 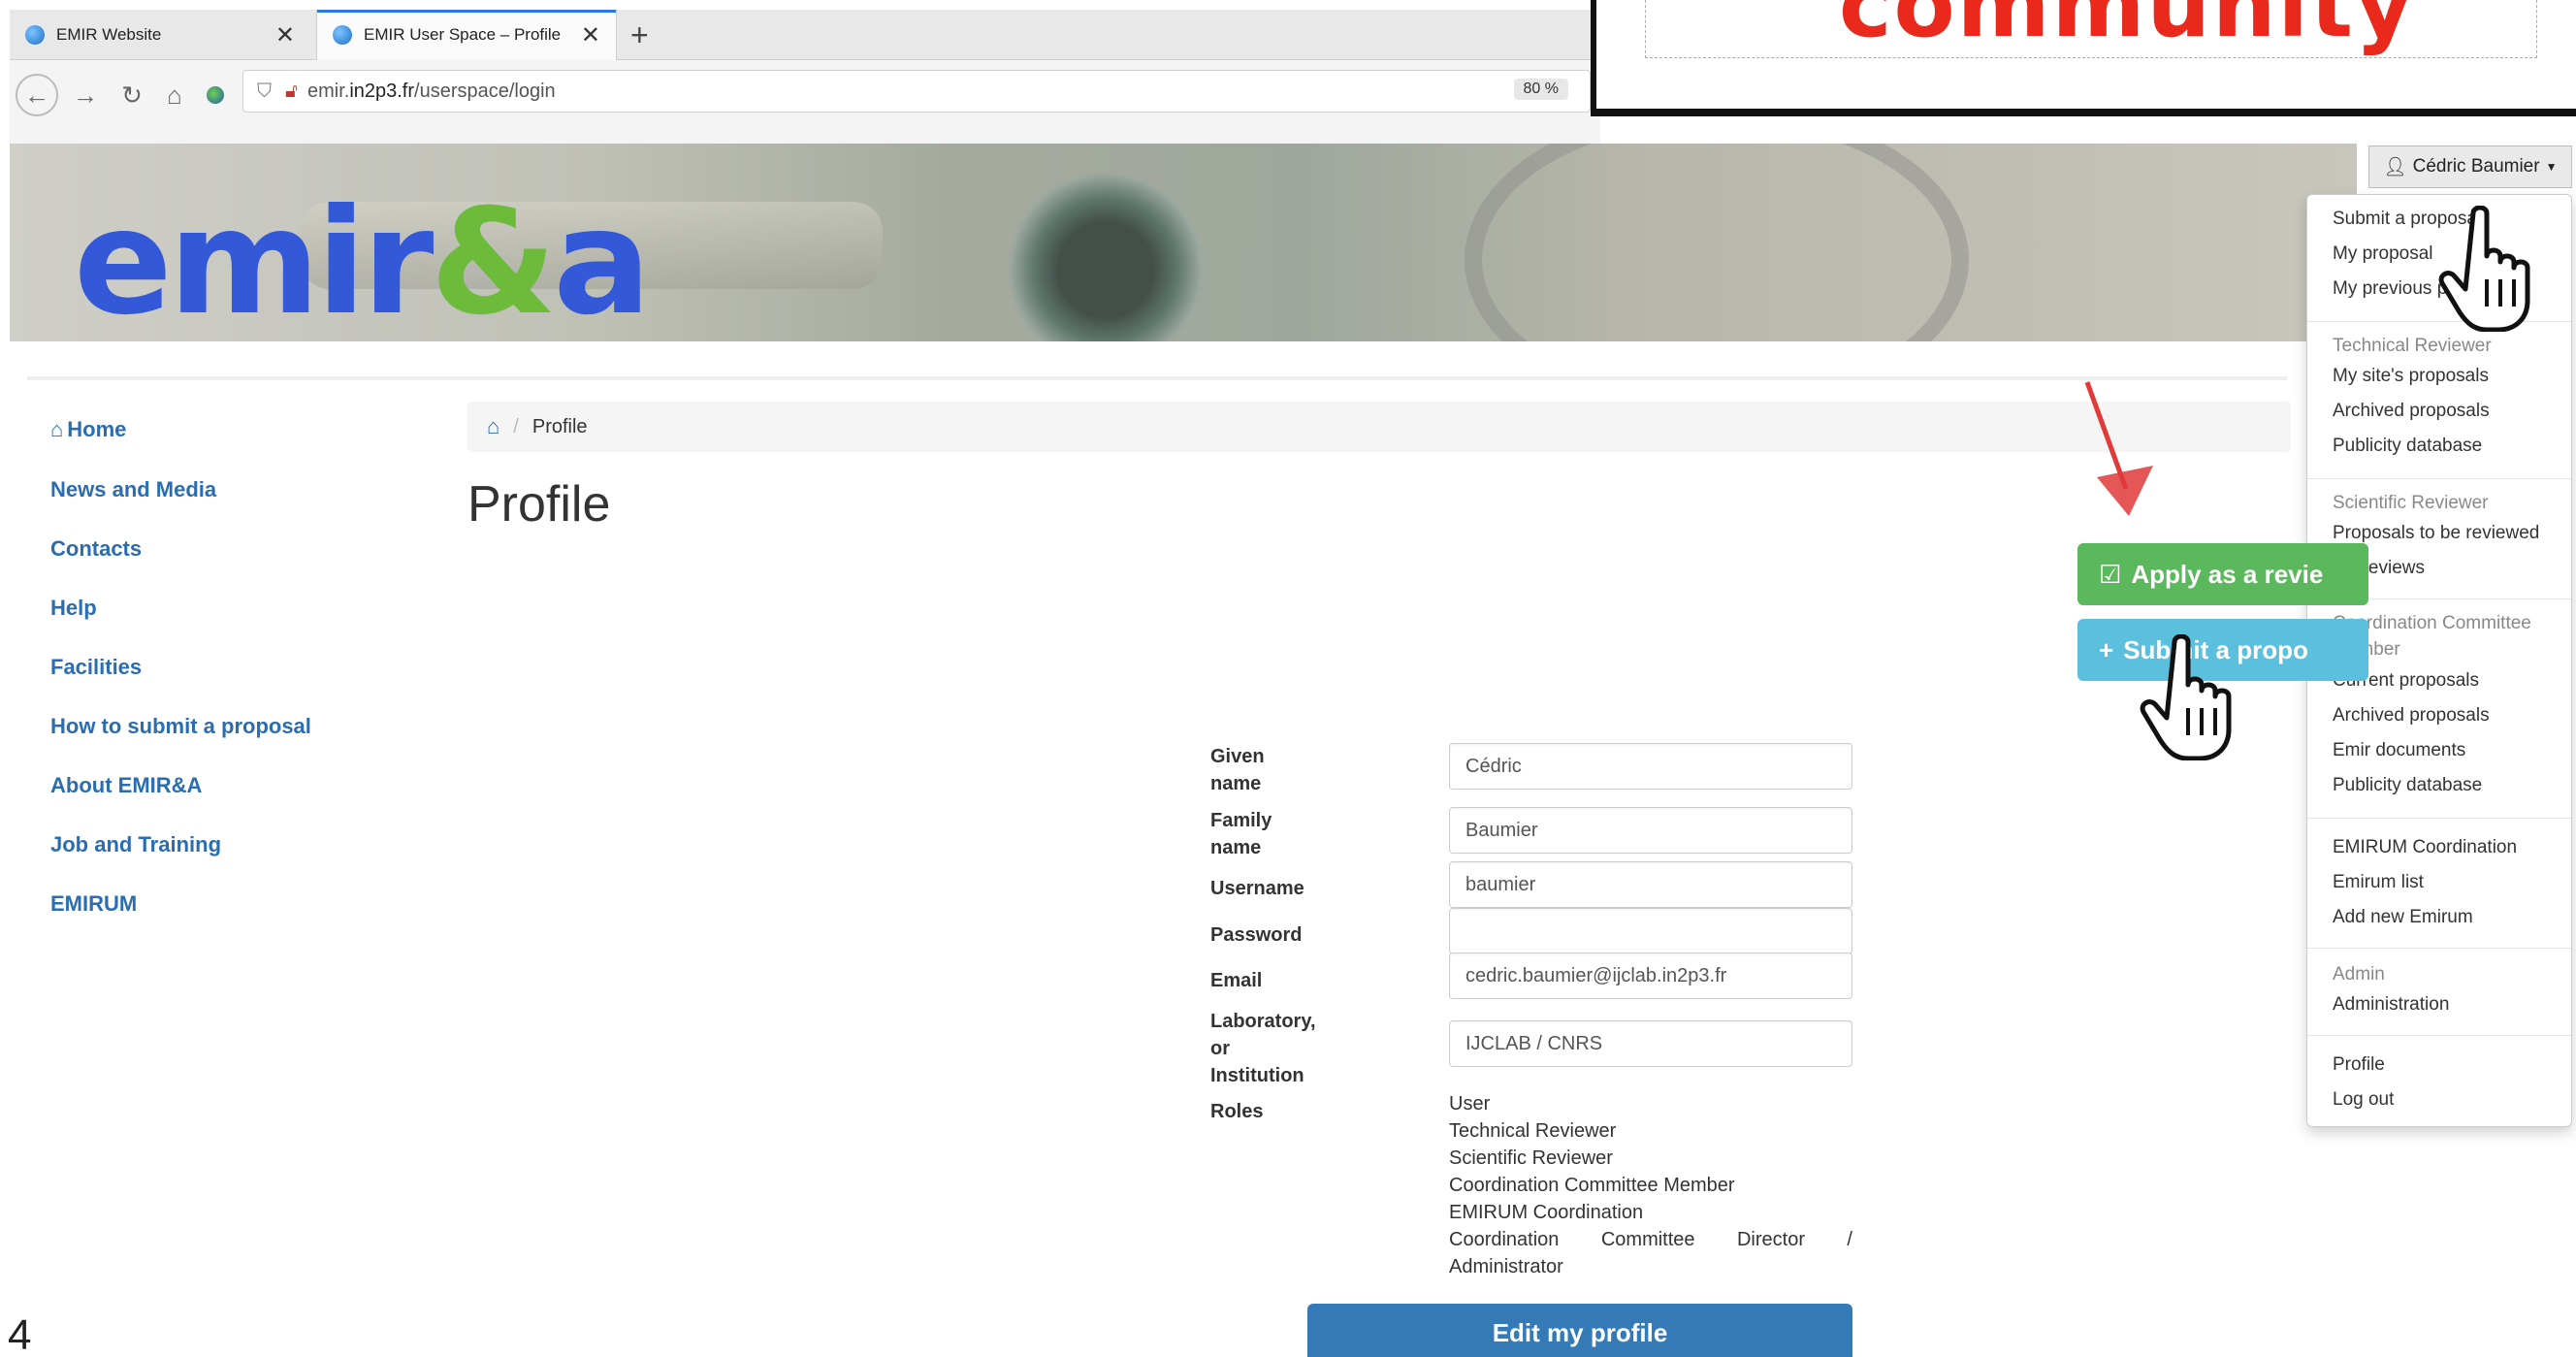 I want to click on tab-emir-website: EMIR Website ✕, so click(x=160, y=35).